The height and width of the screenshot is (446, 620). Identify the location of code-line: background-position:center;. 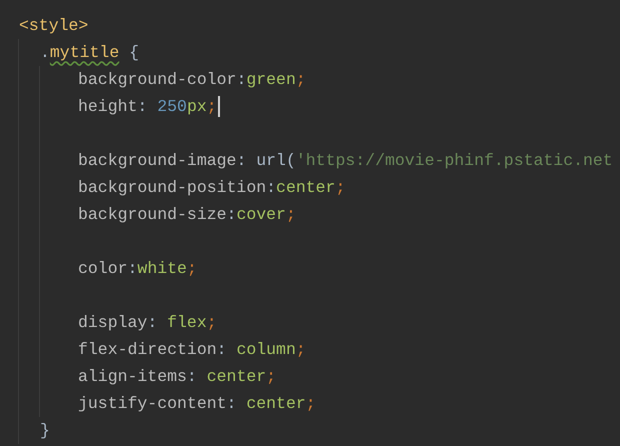
(212, 187).